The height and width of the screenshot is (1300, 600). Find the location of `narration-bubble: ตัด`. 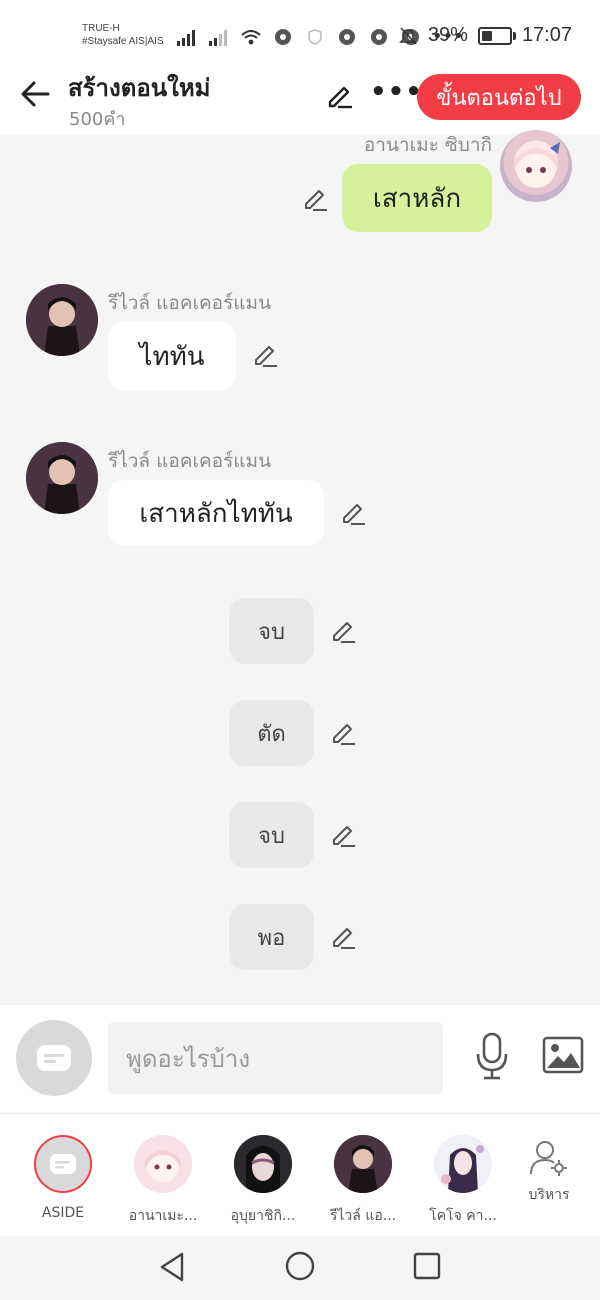

narration-bubble: ตัด is located at coordinates (271, 733).